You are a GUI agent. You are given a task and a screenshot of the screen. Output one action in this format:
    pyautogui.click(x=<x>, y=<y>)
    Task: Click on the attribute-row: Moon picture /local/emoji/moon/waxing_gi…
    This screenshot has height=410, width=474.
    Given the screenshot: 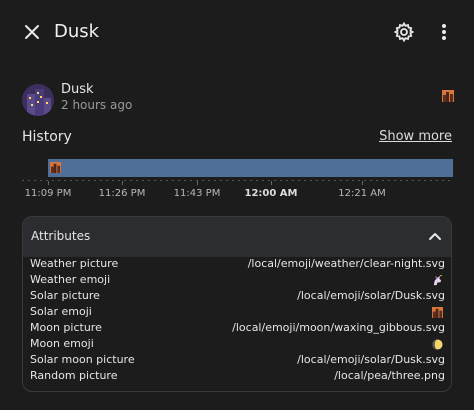 What is the action you would take?
    pyautogui.click(x=237, y=329)
    